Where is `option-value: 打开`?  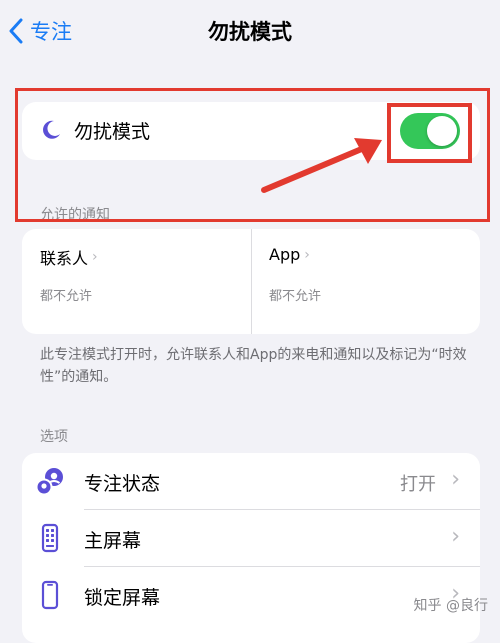
option-value: 打开 is located at coordinates (418, 484).